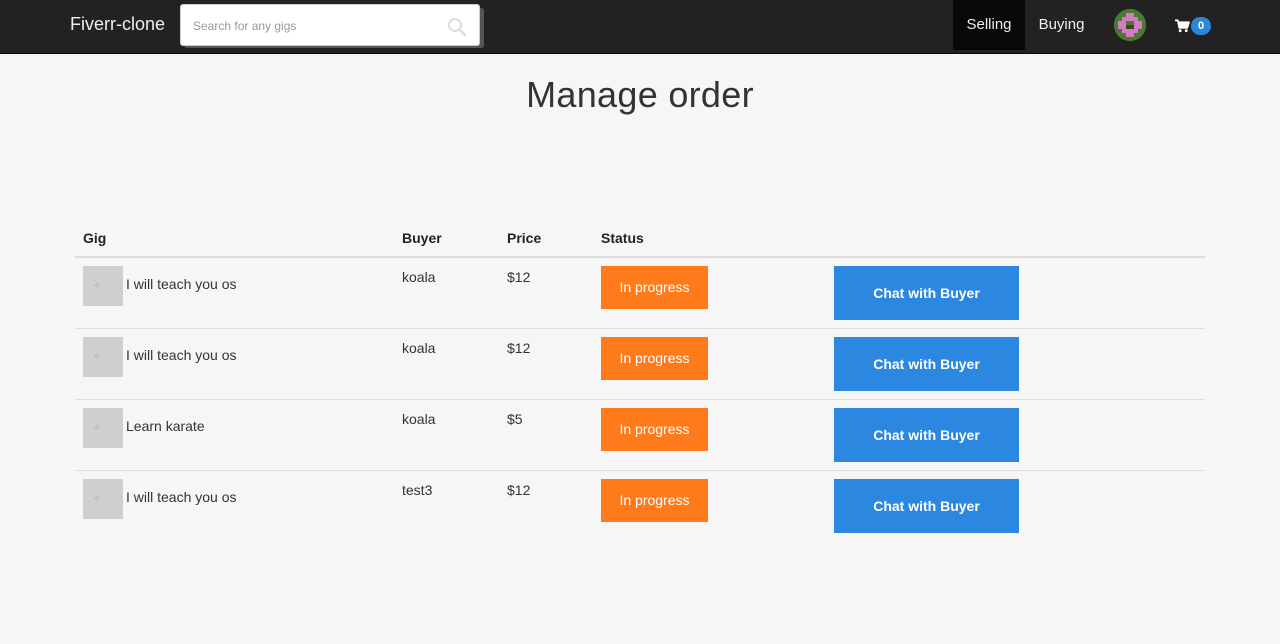  What do you see at coordinates (989, 25) in the screenshot?
I see `nav-selling: Selling` at bounding box center [989, 25].